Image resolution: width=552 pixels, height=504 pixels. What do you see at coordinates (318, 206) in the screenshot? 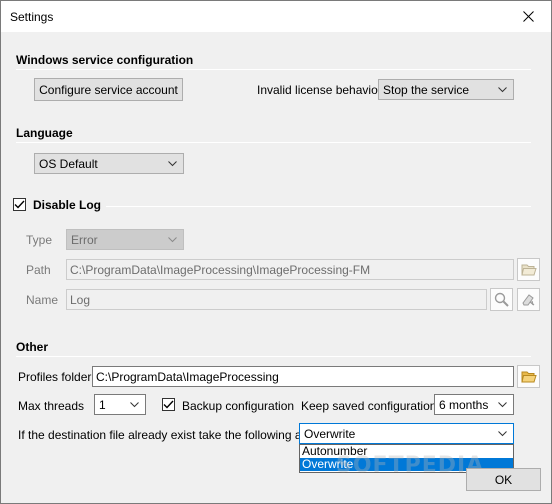
I see `log-separator` at bounding box center [318, 206].